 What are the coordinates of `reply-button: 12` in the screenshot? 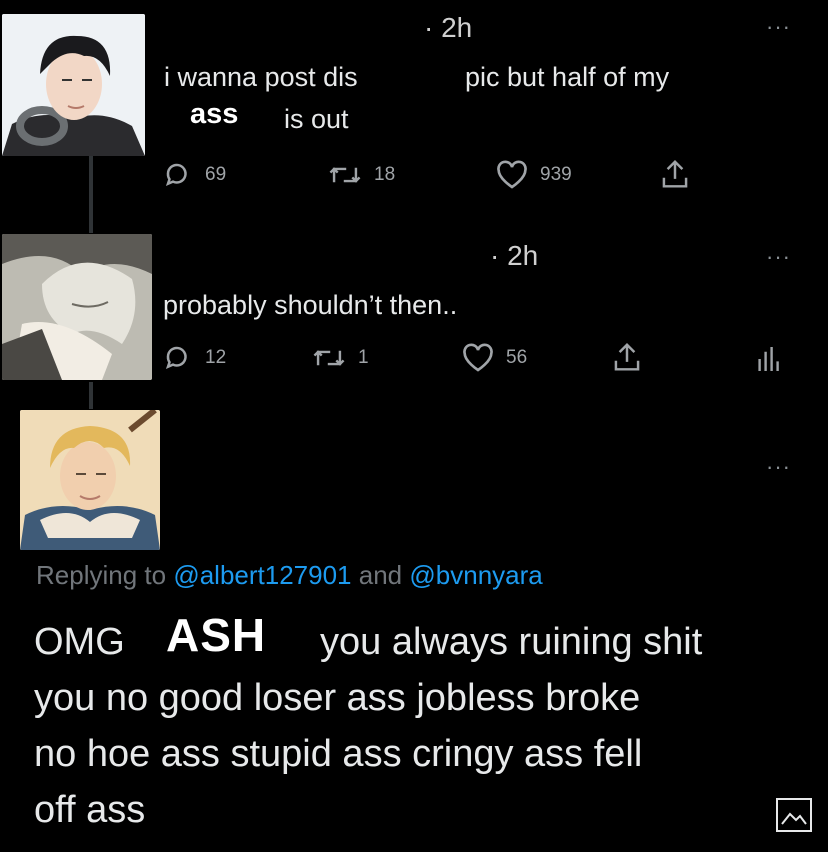 It's located at (194, 358).